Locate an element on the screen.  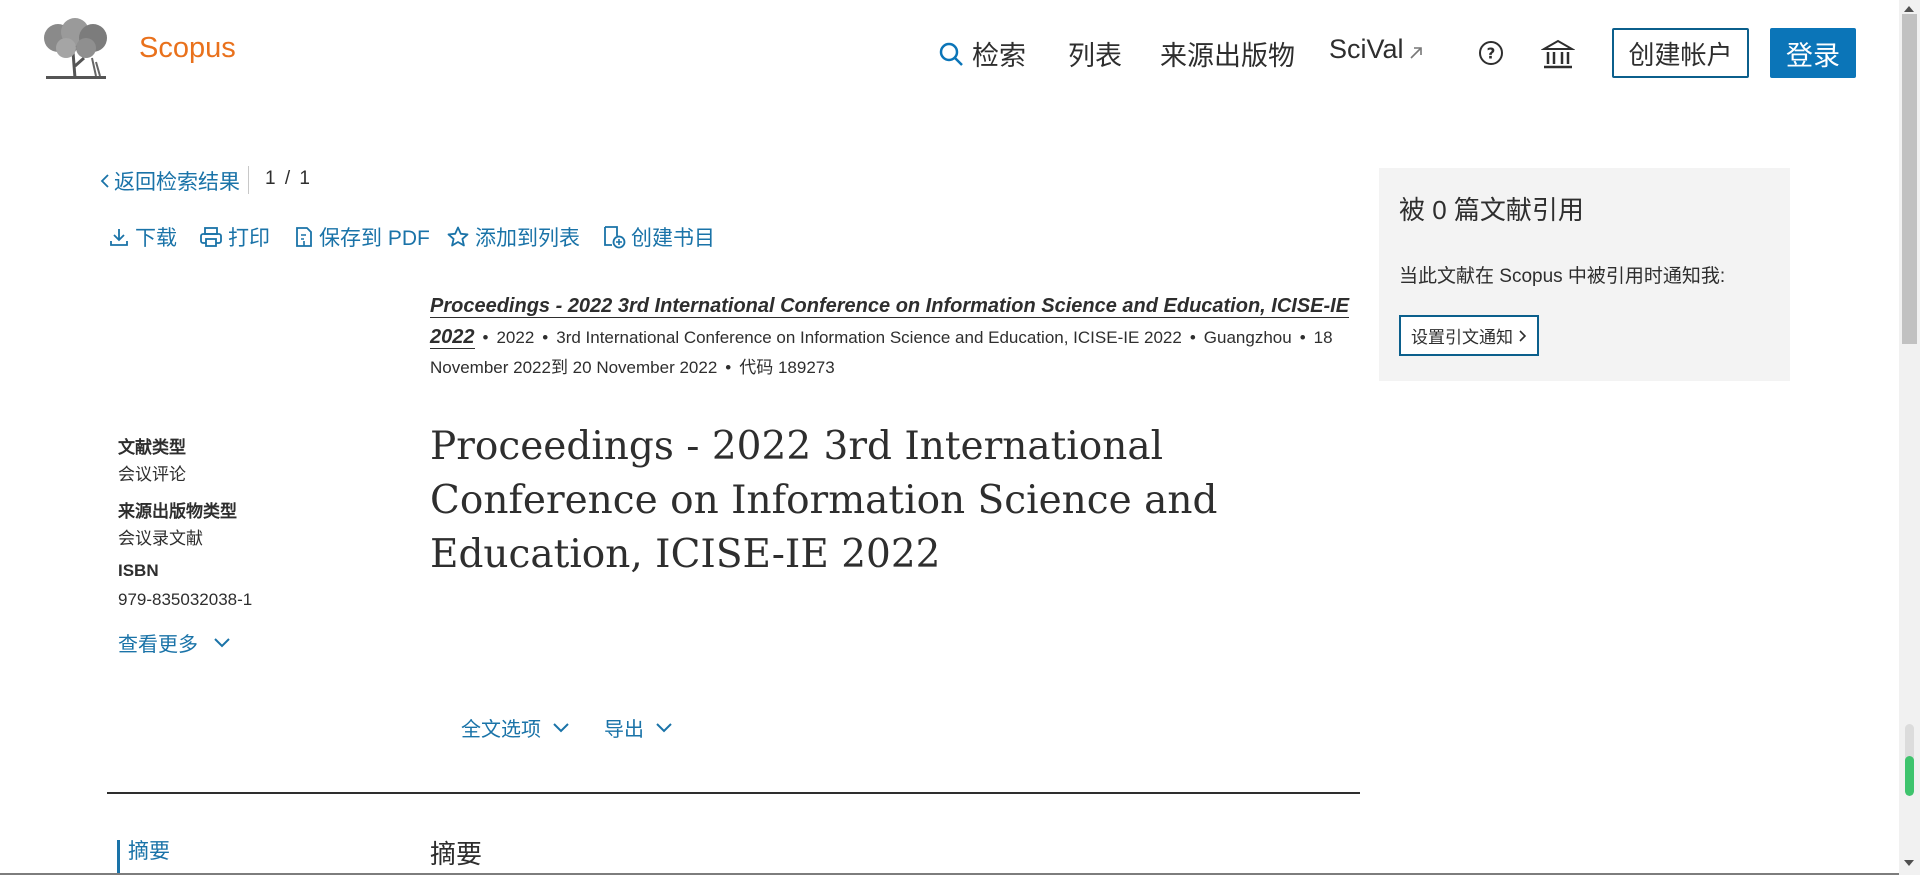
print-button: 打印 is located at coordinates (234, 237).